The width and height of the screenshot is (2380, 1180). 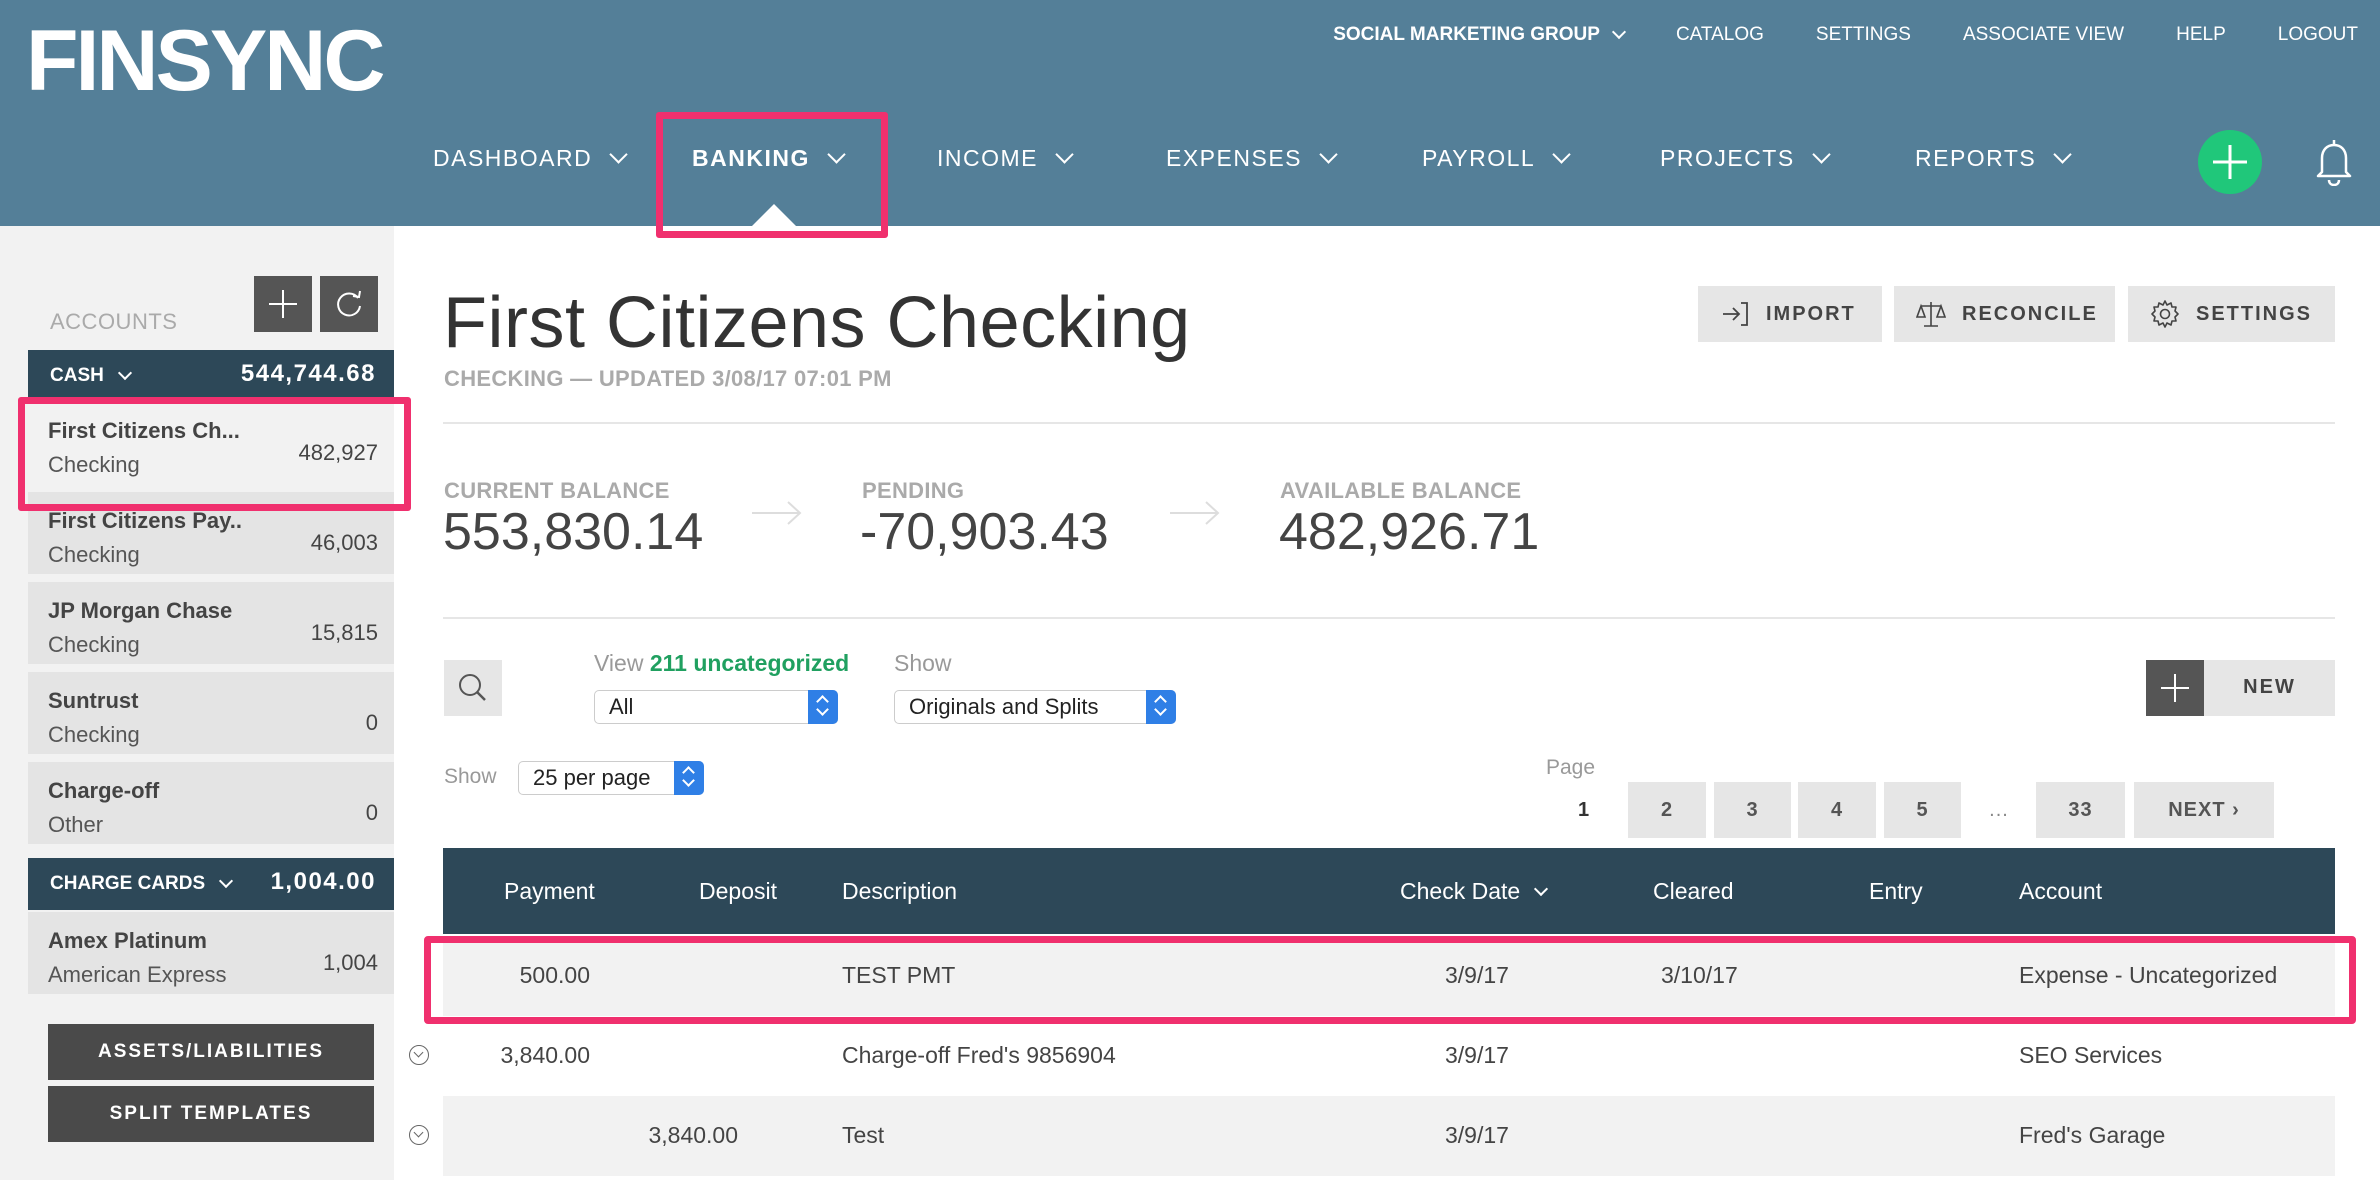 What do you see at coordinates (557, 490) in the screenshot?
I see `current-balance-label: CURRENT BALANCE` at bounding box center [557, 490].